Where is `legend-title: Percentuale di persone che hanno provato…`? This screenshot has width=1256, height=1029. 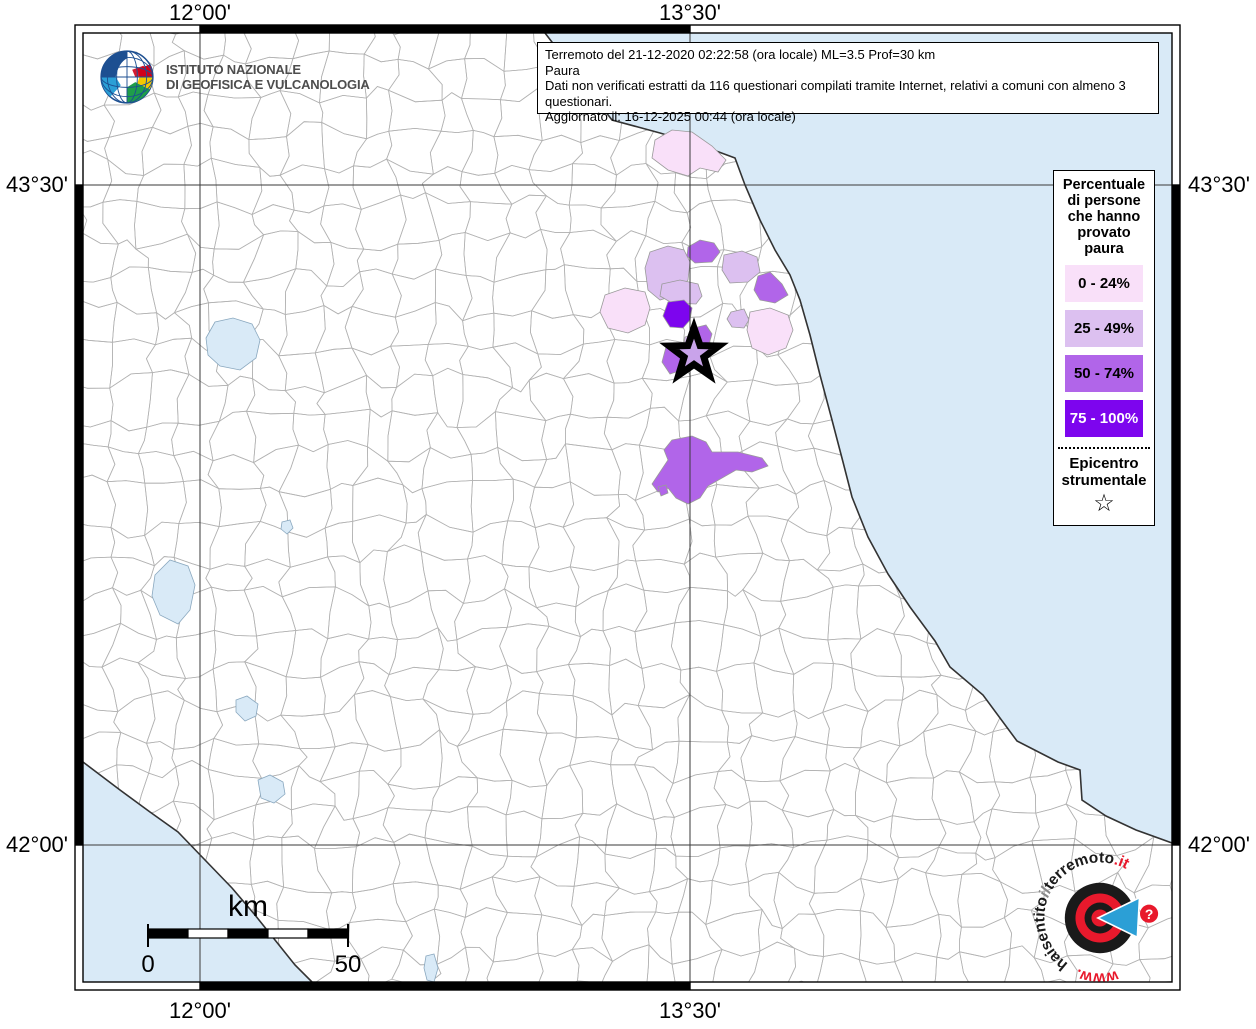 legend-title: Percentuale di persone che hanno provato… is located at coordinates (1104, 217).